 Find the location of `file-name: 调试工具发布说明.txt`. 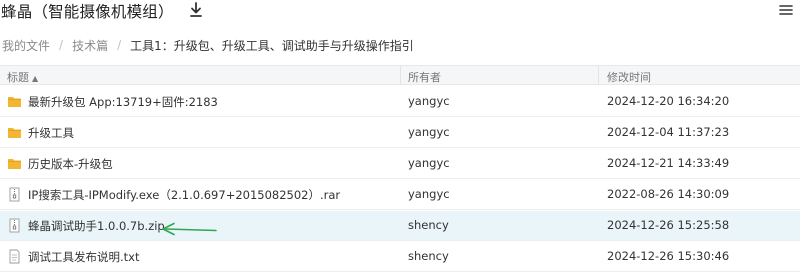

file-name: 调试工具发布说明.txt is located at coordinates (83, 257).